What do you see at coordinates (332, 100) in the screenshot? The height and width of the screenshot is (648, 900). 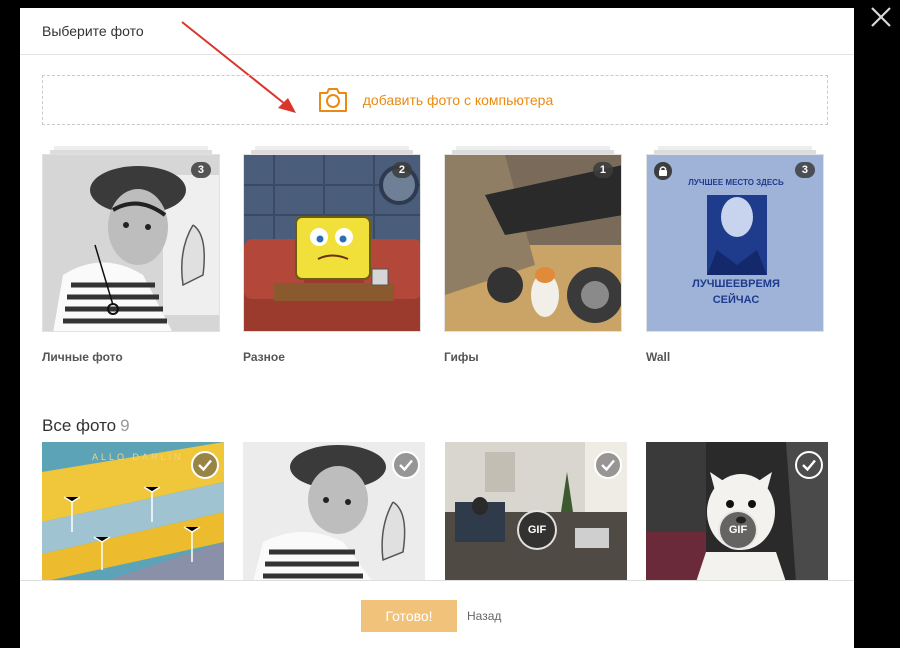 I see `camera-icon` at bounding box center [332, 100].